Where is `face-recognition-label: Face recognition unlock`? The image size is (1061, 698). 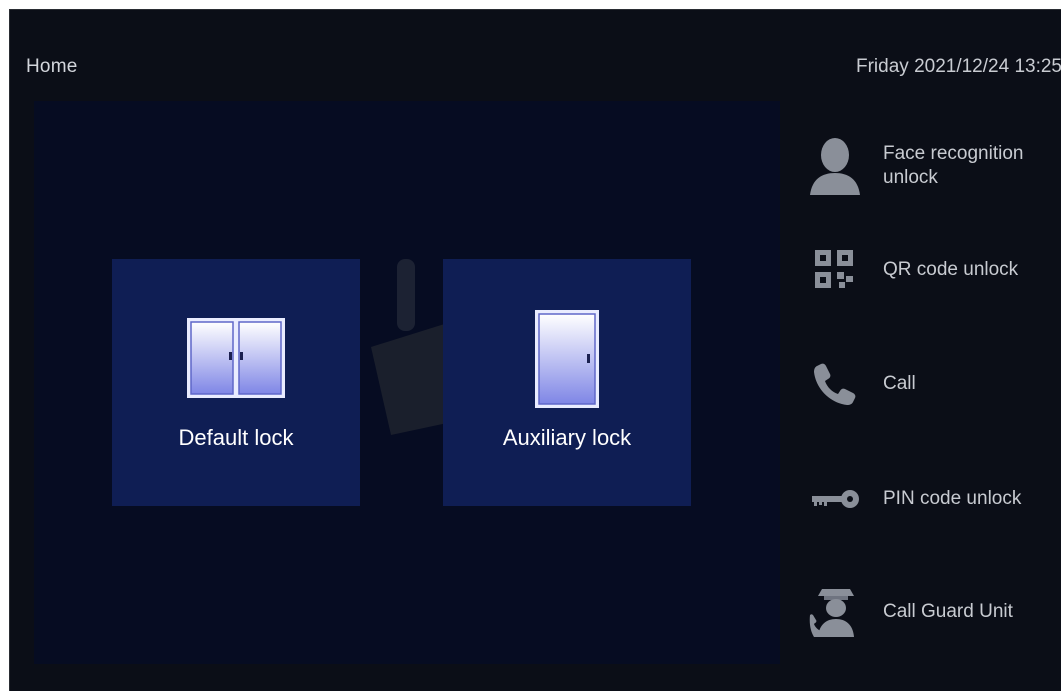
face-recognition-label: Face recognition unlock is located at coordinates (953, 166).